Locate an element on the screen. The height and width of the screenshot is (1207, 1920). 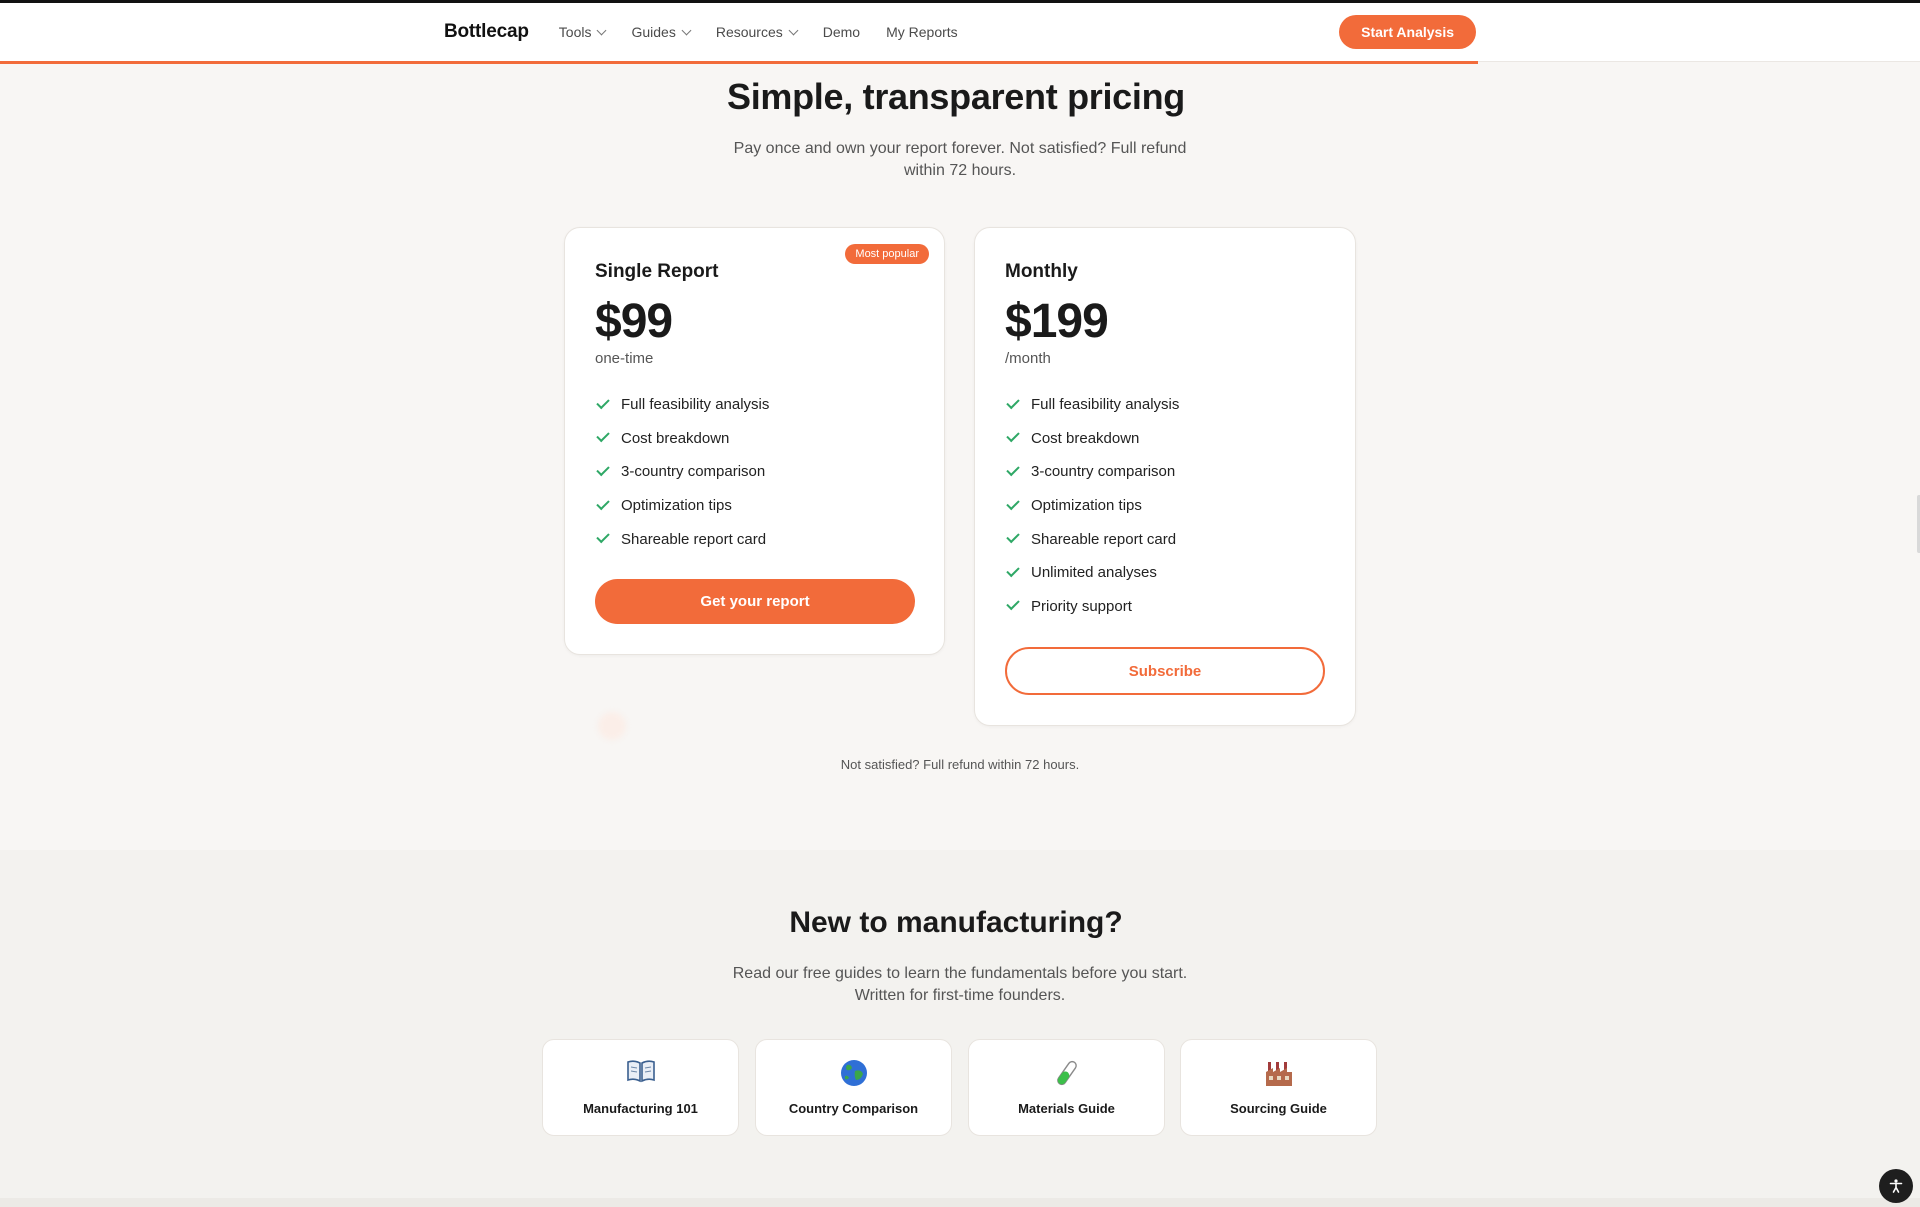
guides-title: New to manufacturing? is located at coordinates (956, 922).